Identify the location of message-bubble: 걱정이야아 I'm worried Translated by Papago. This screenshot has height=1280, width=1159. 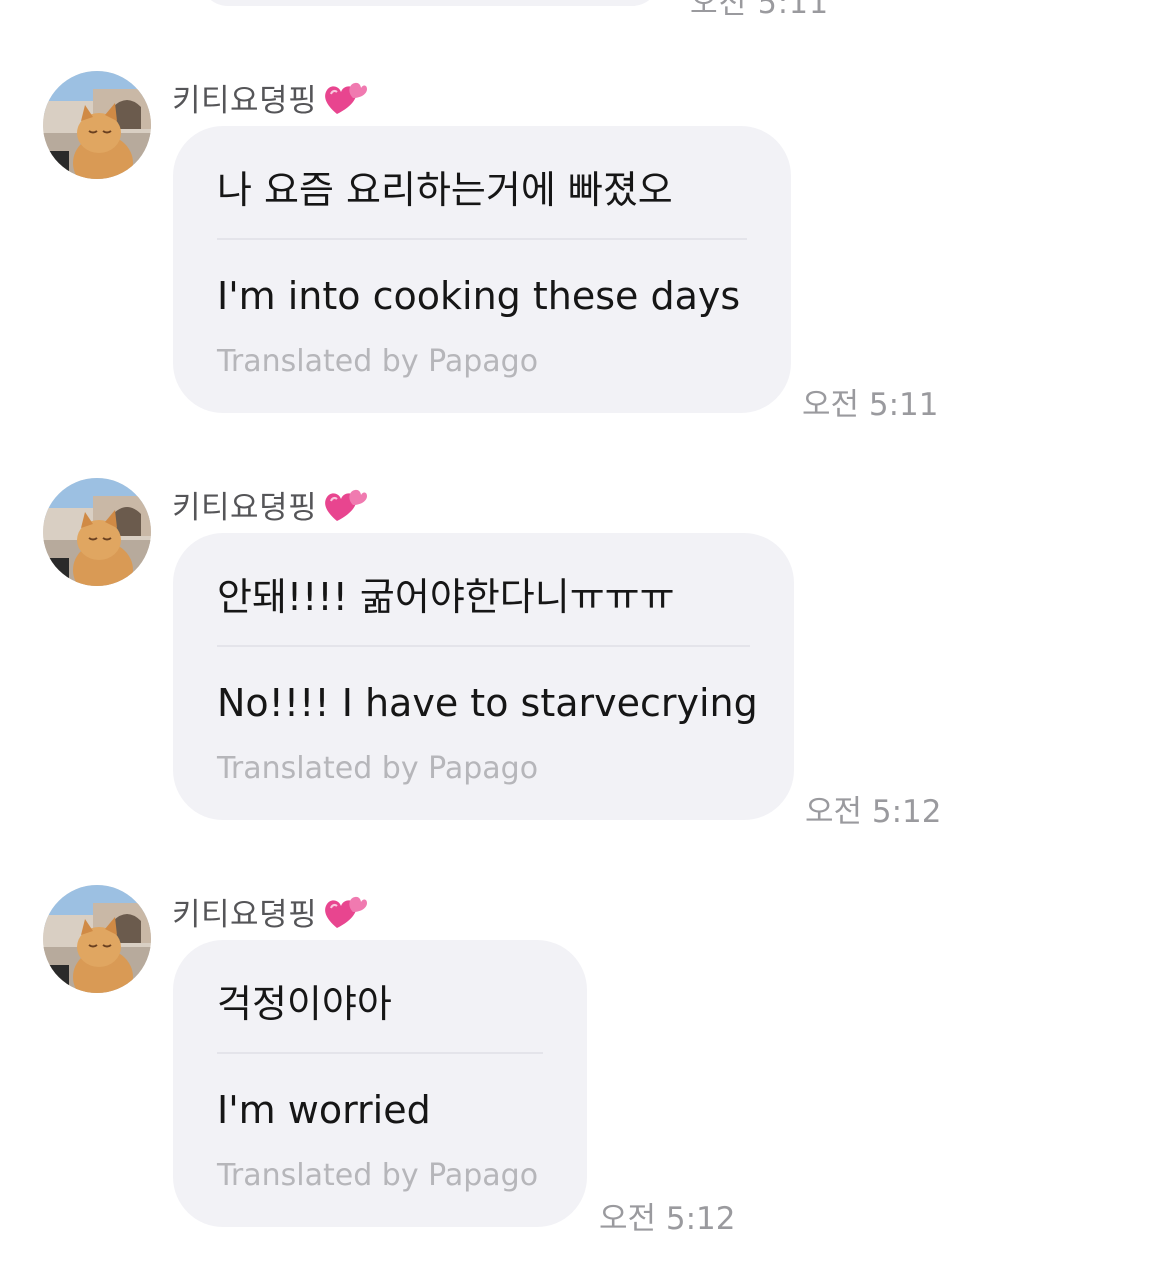
(380, 1083).